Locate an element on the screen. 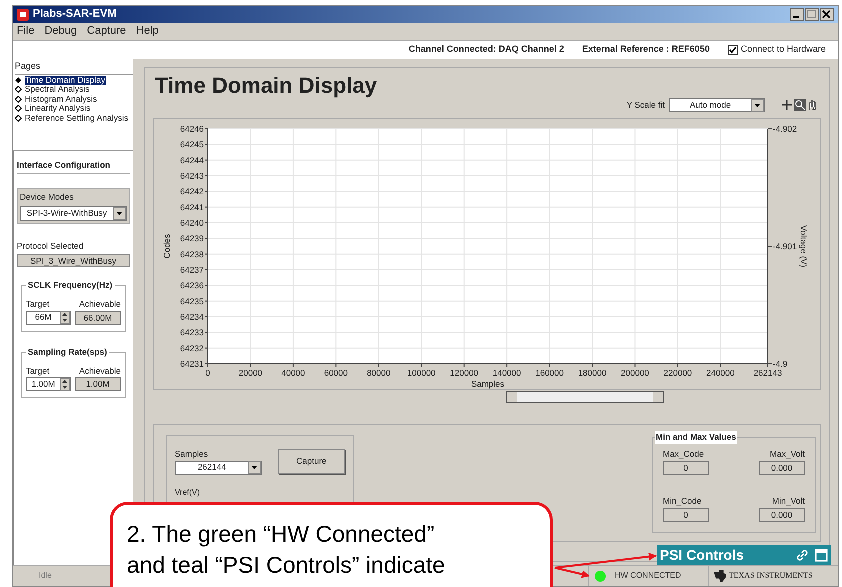  logo-icon is located at coordinates (720, 576).